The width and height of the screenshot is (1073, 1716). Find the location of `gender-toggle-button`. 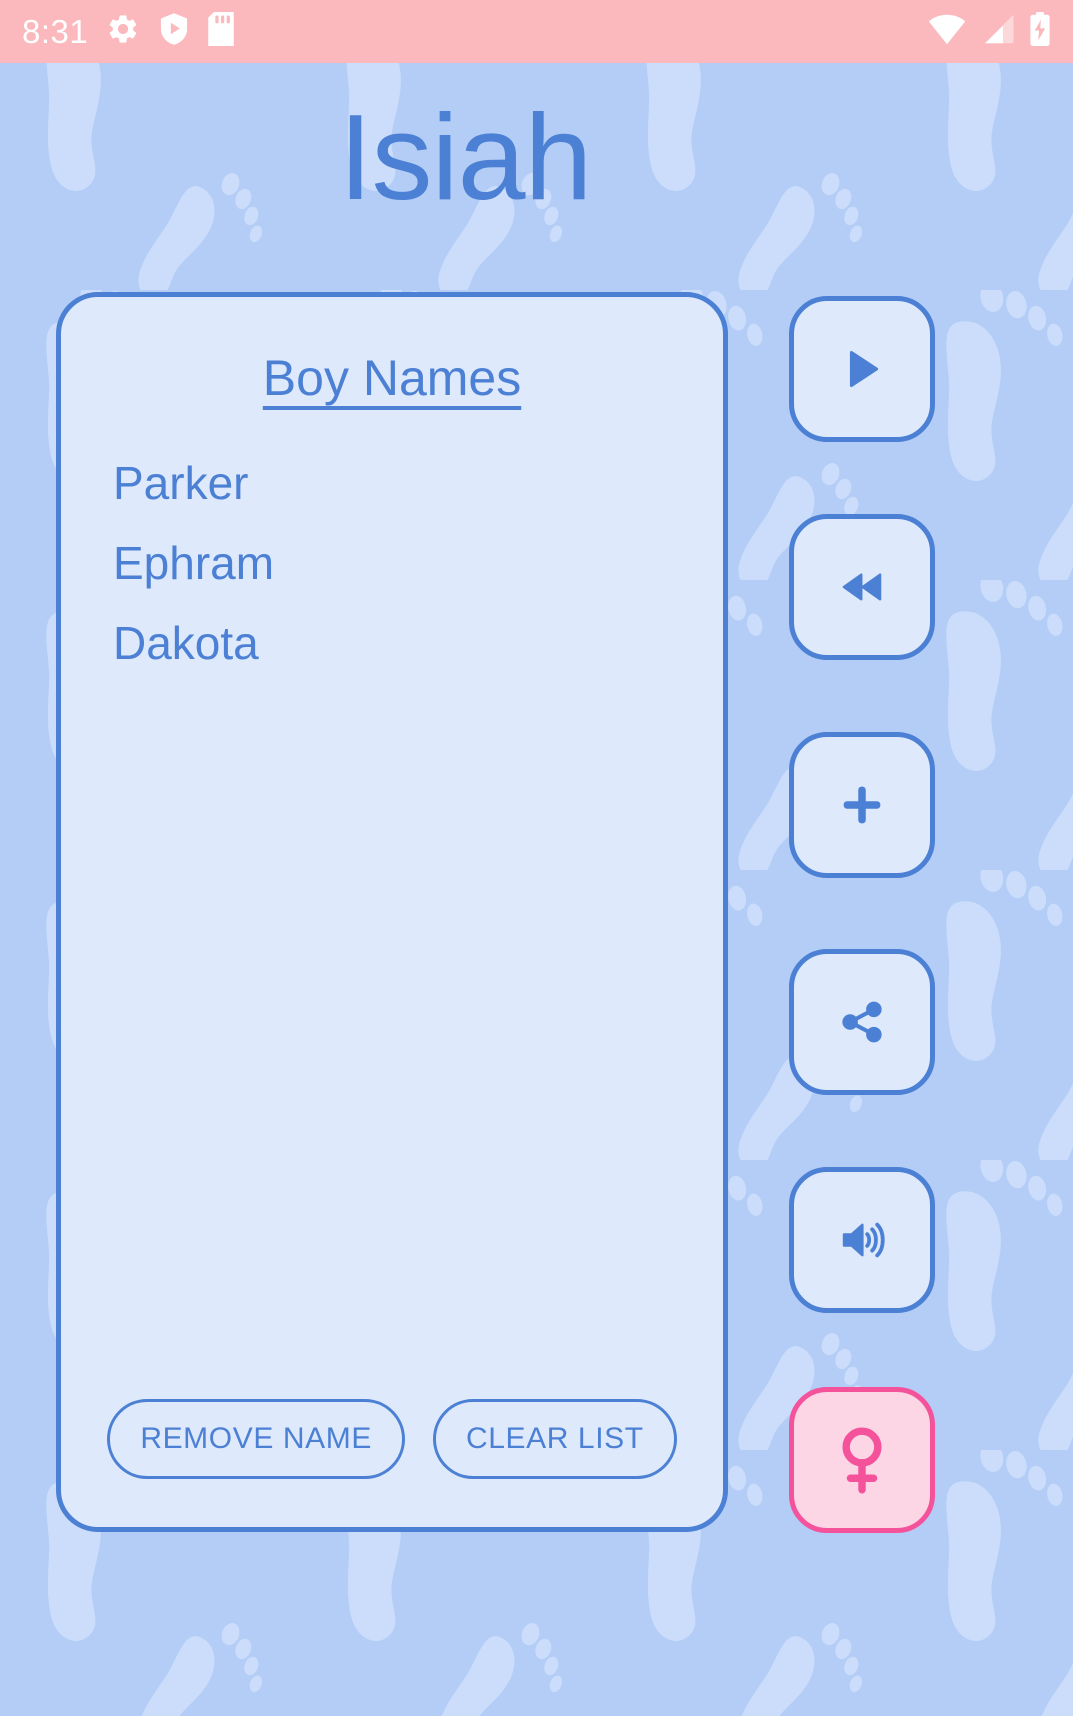

gender-toggle-button is located at coordinates (862, 1460).